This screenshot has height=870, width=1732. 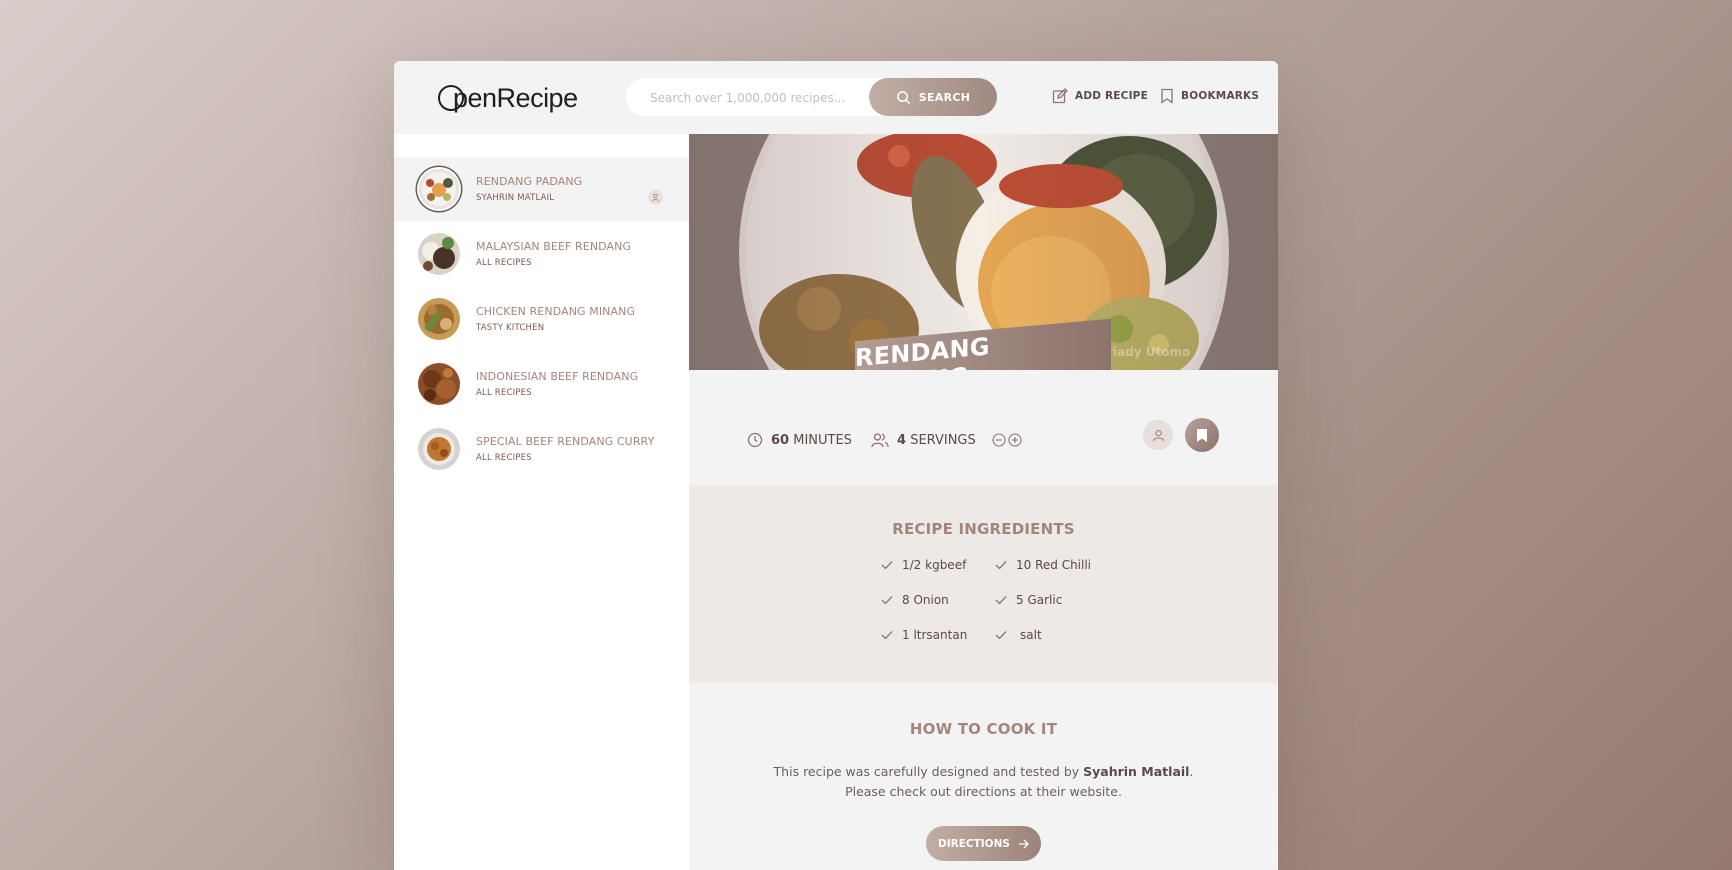 What do you see at coordinates (943, 440) in the screenshot?
I see `servings-unit: SERVINGS` at bounding box center [943, 440].